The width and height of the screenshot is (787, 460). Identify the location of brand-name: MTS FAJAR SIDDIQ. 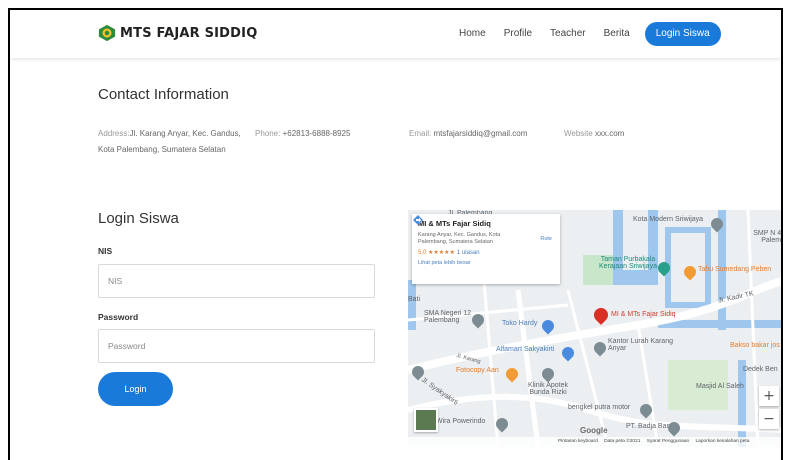
(189, 33).